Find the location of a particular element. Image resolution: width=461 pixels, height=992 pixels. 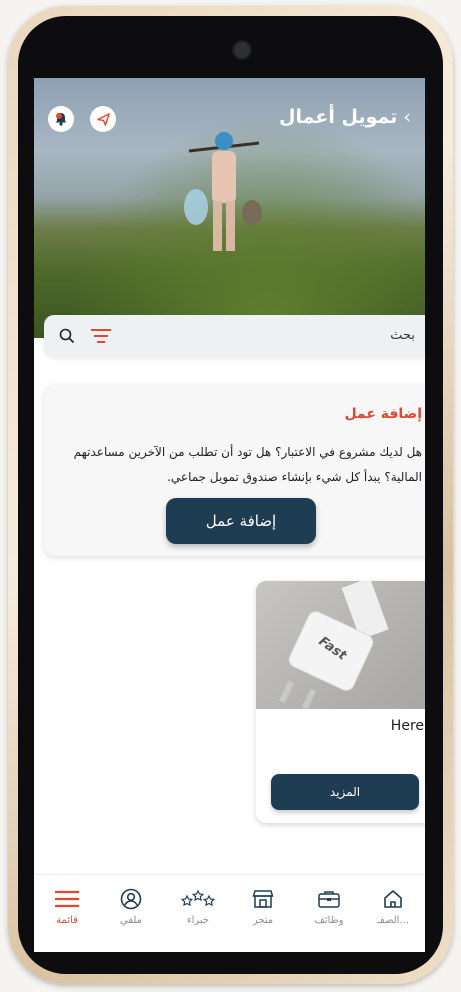

nav-item-experts: خبراء is located at coordinates (198, 906).